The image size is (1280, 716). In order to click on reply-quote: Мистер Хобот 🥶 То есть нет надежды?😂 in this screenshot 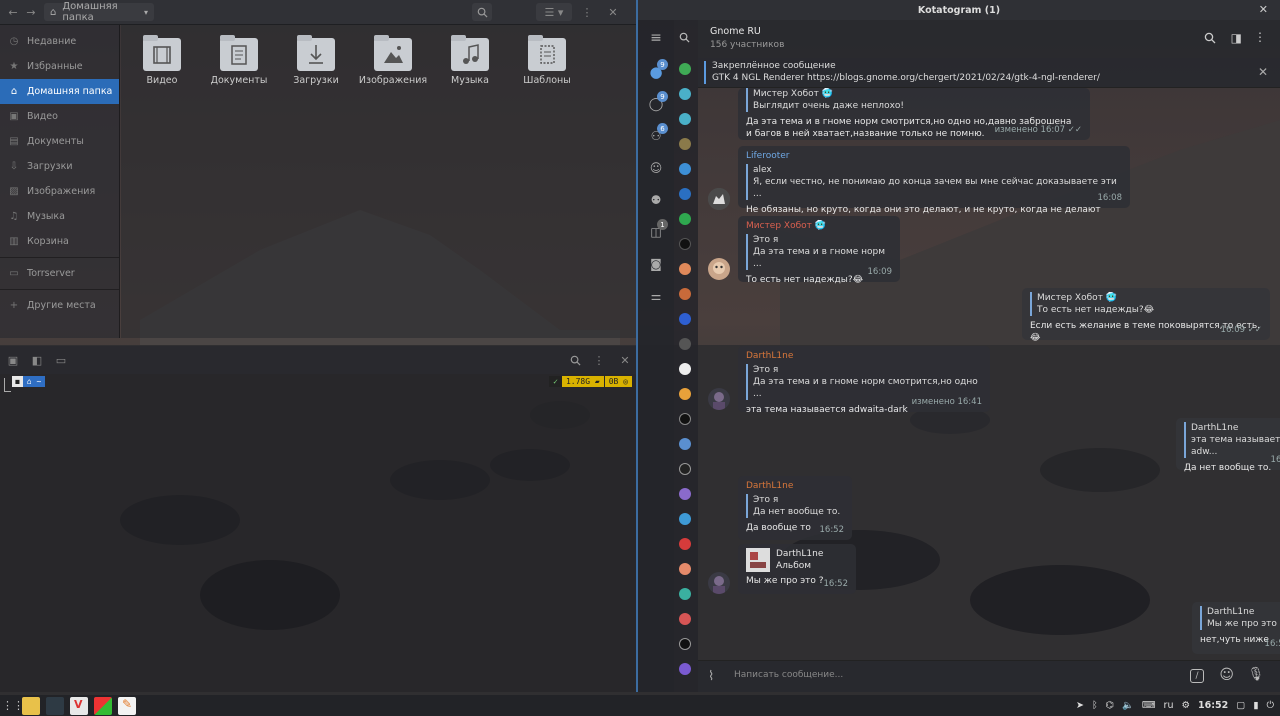, I will do `click(1146, 304)`.